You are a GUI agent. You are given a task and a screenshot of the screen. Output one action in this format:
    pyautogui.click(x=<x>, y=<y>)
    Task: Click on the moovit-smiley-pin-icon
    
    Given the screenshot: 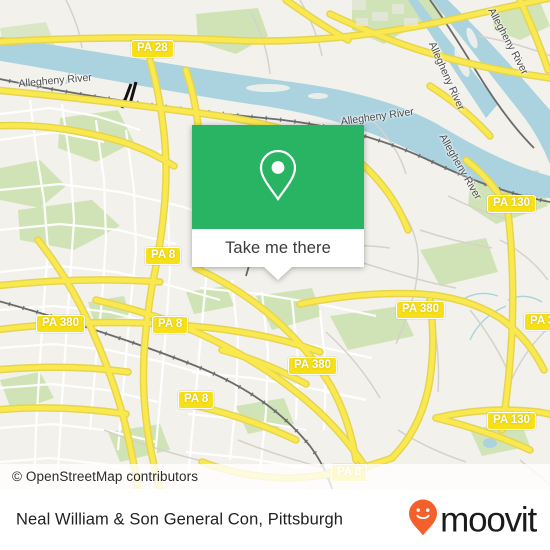 What is the action you would take?
    pyautogui.click(x=423, y=519)
    